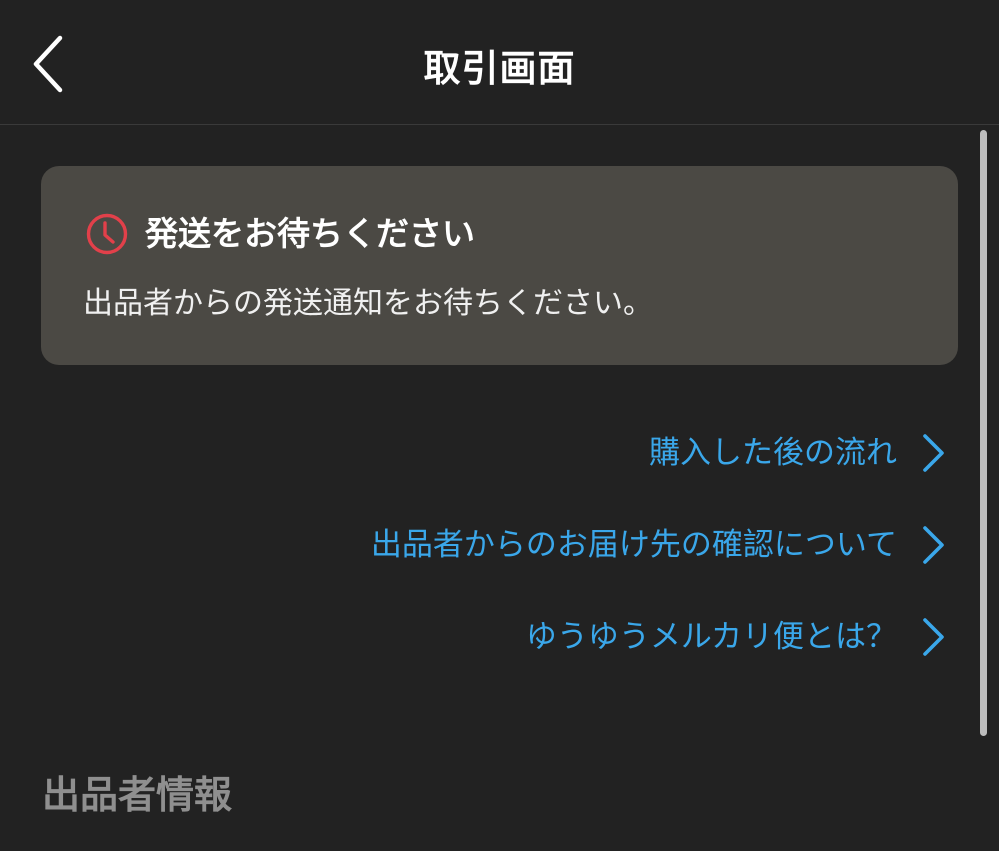 This screenshot has width=999, height=851. I want to click on status-title: 発送をお待ちください, so click(310, 233).